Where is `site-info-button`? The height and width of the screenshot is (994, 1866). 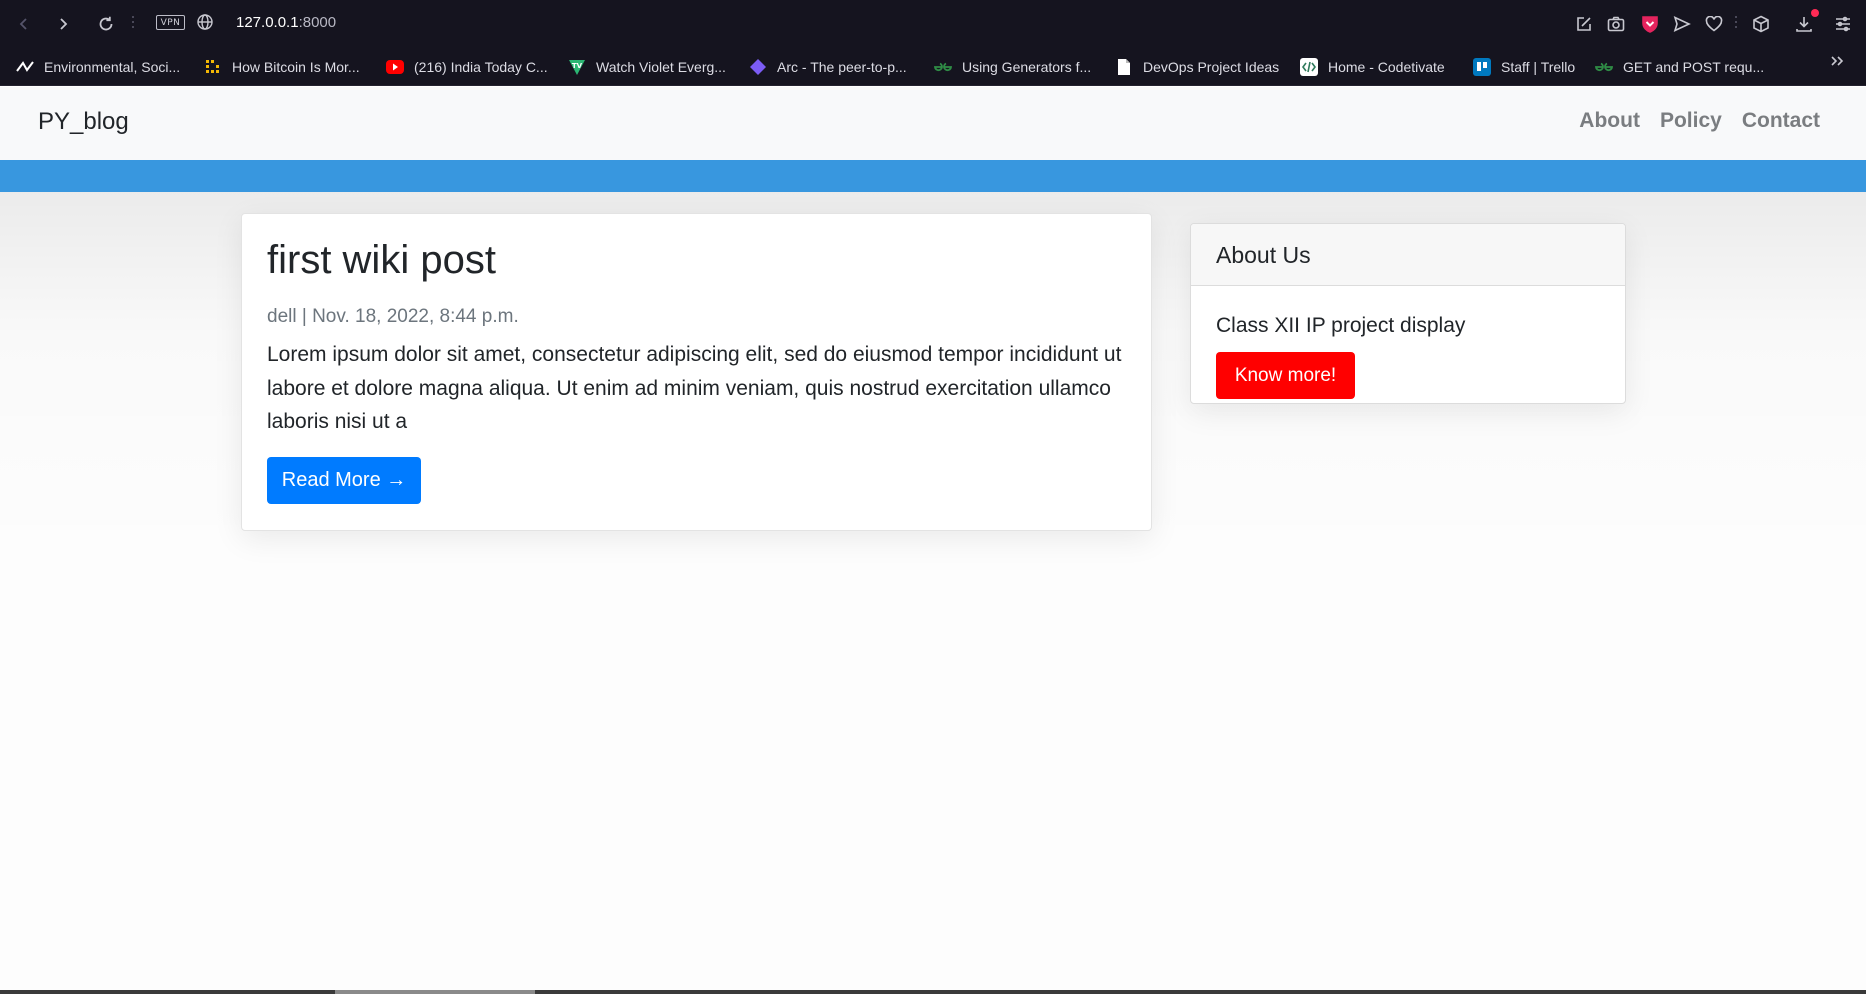 site-info-button is located at coordinates (205, 24).